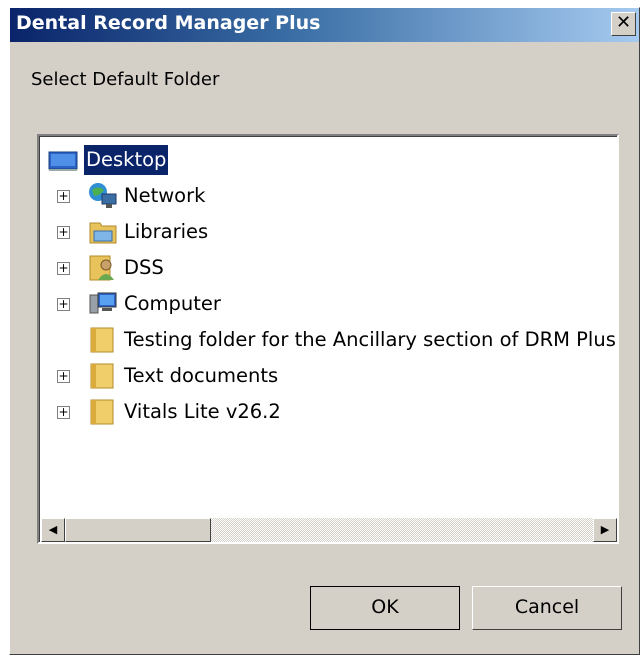 The image size is (643, 657). I want to click on window-title: Dental Record Manager Plus, so click(168, 23).